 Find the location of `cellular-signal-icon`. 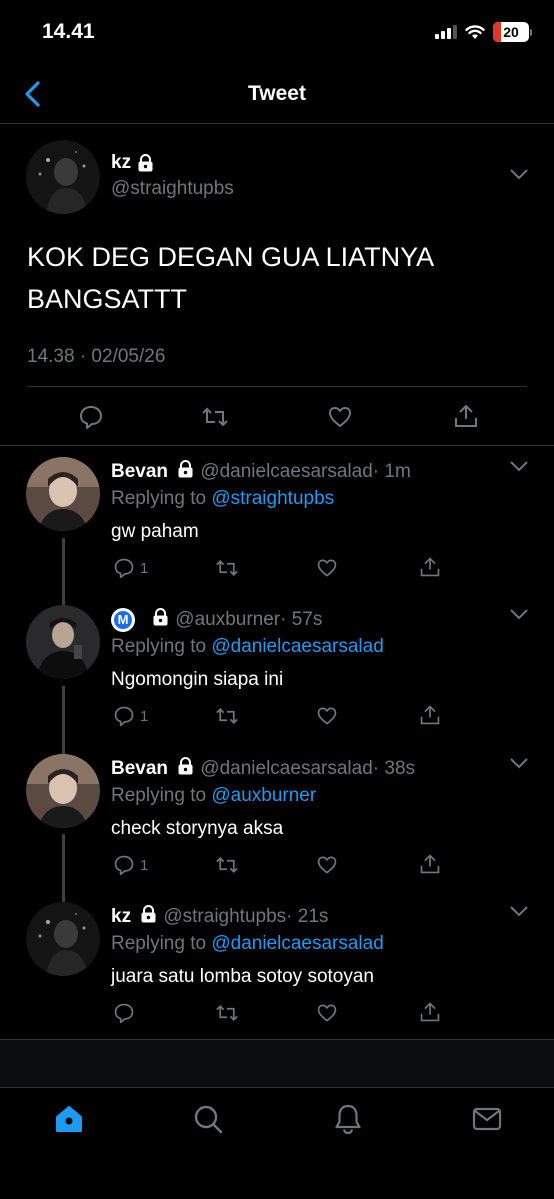

cellular-signal-icon is located at coordinates (446, 32).